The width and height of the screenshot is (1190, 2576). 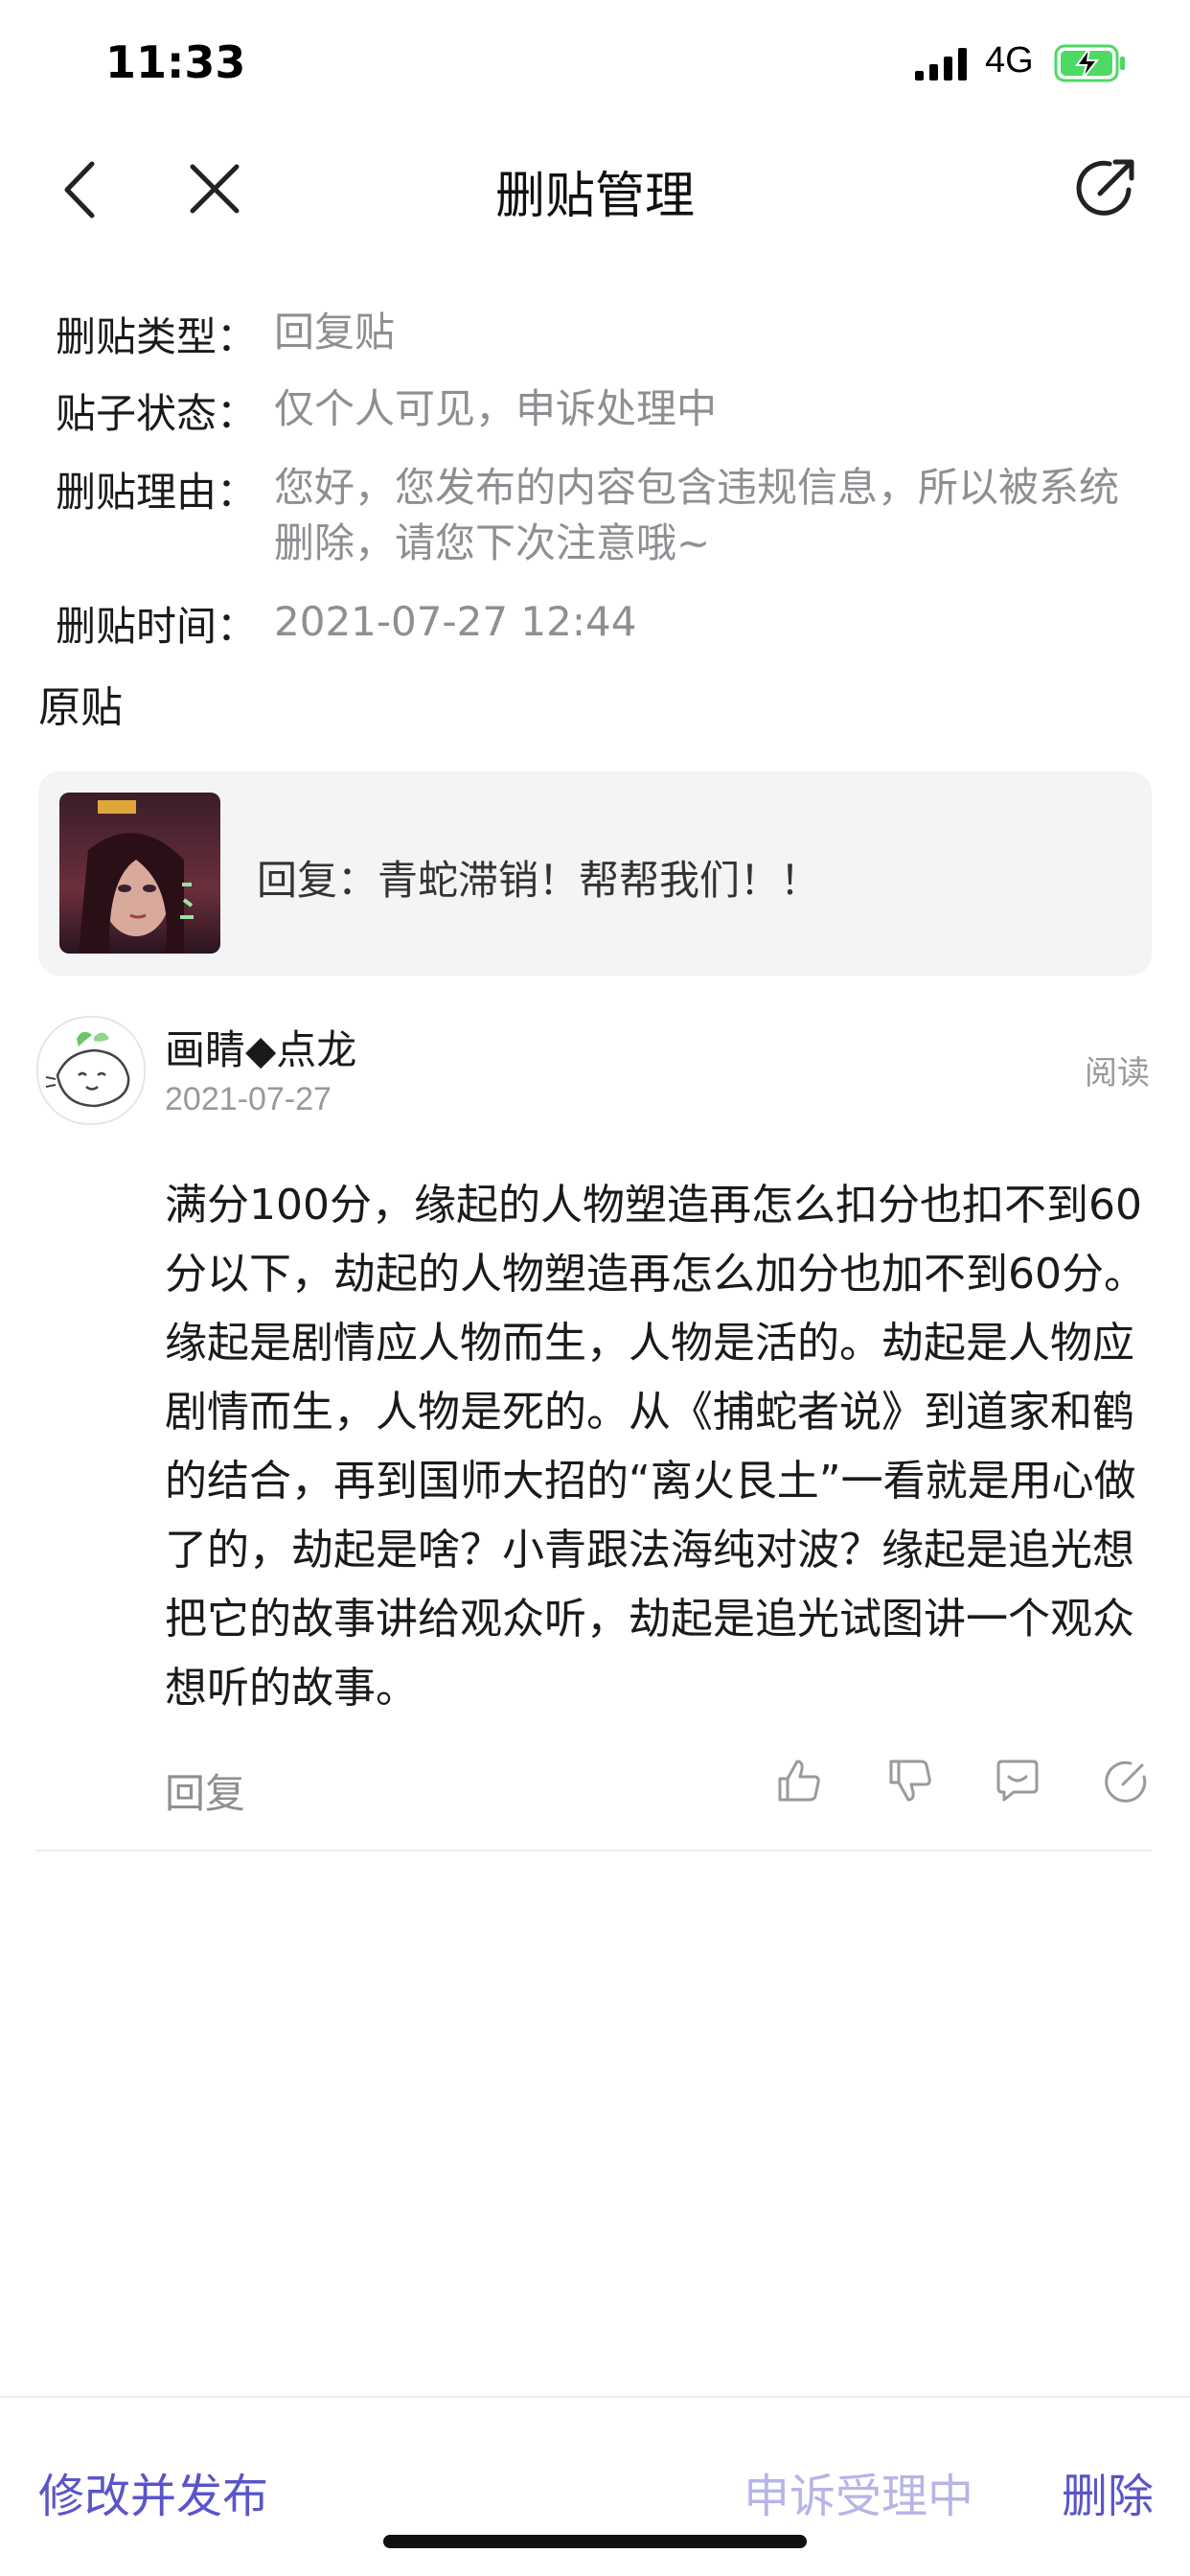 I want to click on edit-icon, so click(x=1127, y=1781).